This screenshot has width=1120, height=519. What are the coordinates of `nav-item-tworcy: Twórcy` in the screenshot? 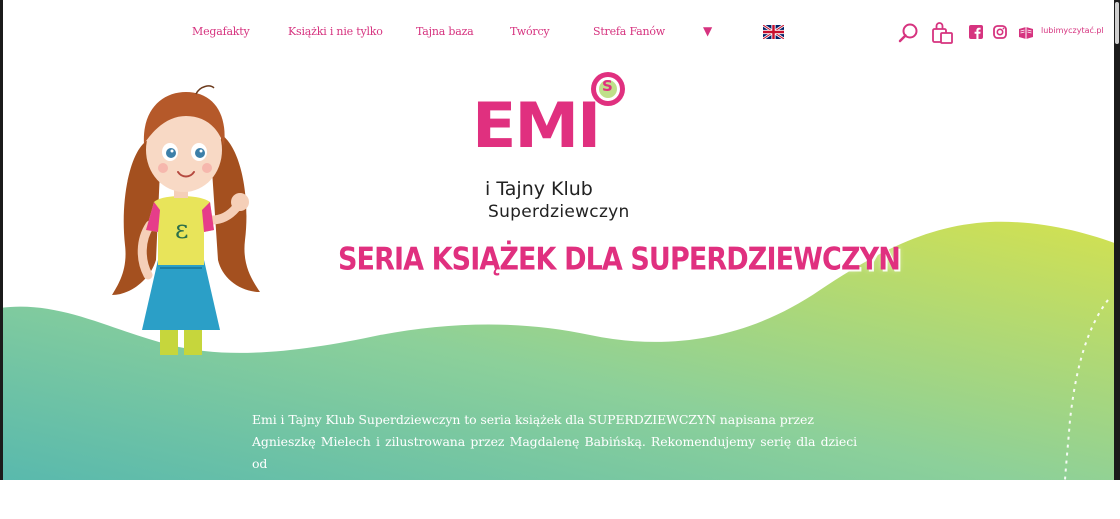 It's located at (530, 31).